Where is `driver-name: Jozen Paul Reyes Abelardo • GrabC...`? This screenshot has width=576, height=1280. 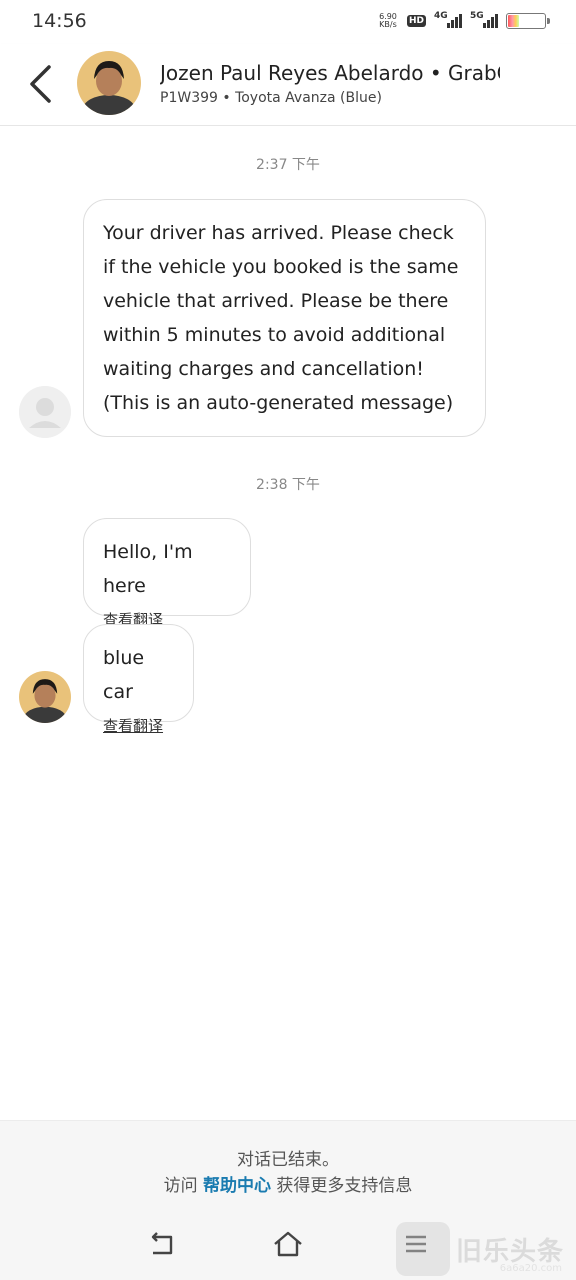 driver-name: Jozen Paul Reyes Abelardo • GrabC... is located at coordinates (330, 73).